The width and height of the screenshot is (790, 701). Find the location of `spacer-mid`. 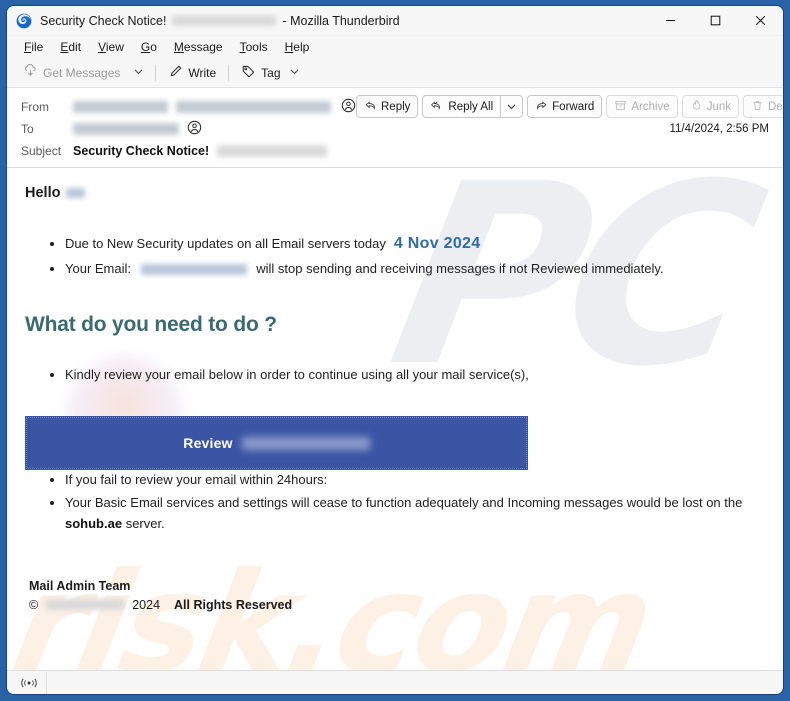

spacer-mid is located at coordinates (395, 351).